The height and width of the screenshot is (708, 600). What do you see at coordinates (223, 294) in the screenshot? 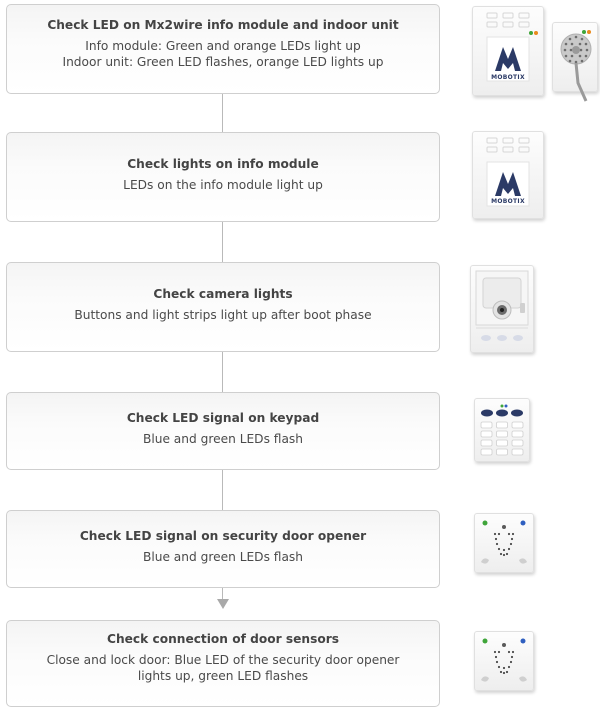
I see `step-title: Check camera lights` at bounding box center [223, 294].